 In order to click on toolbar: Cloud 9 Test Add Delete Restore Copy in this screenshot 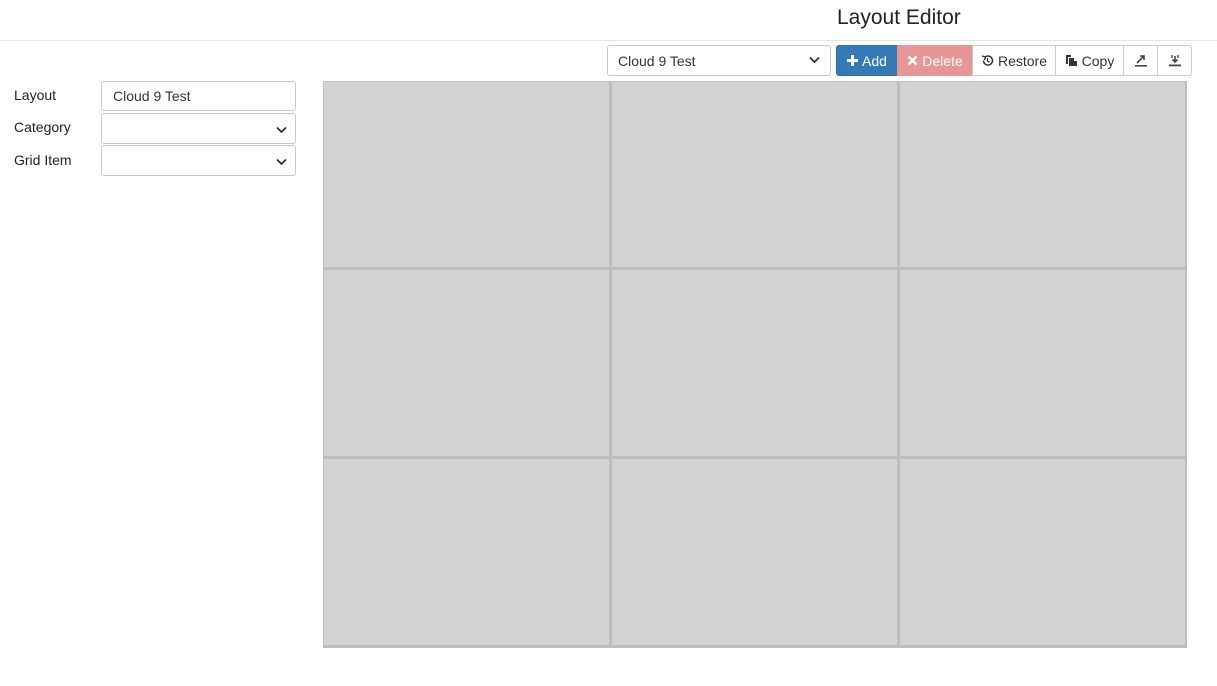, I will do `click(899, 60)`.